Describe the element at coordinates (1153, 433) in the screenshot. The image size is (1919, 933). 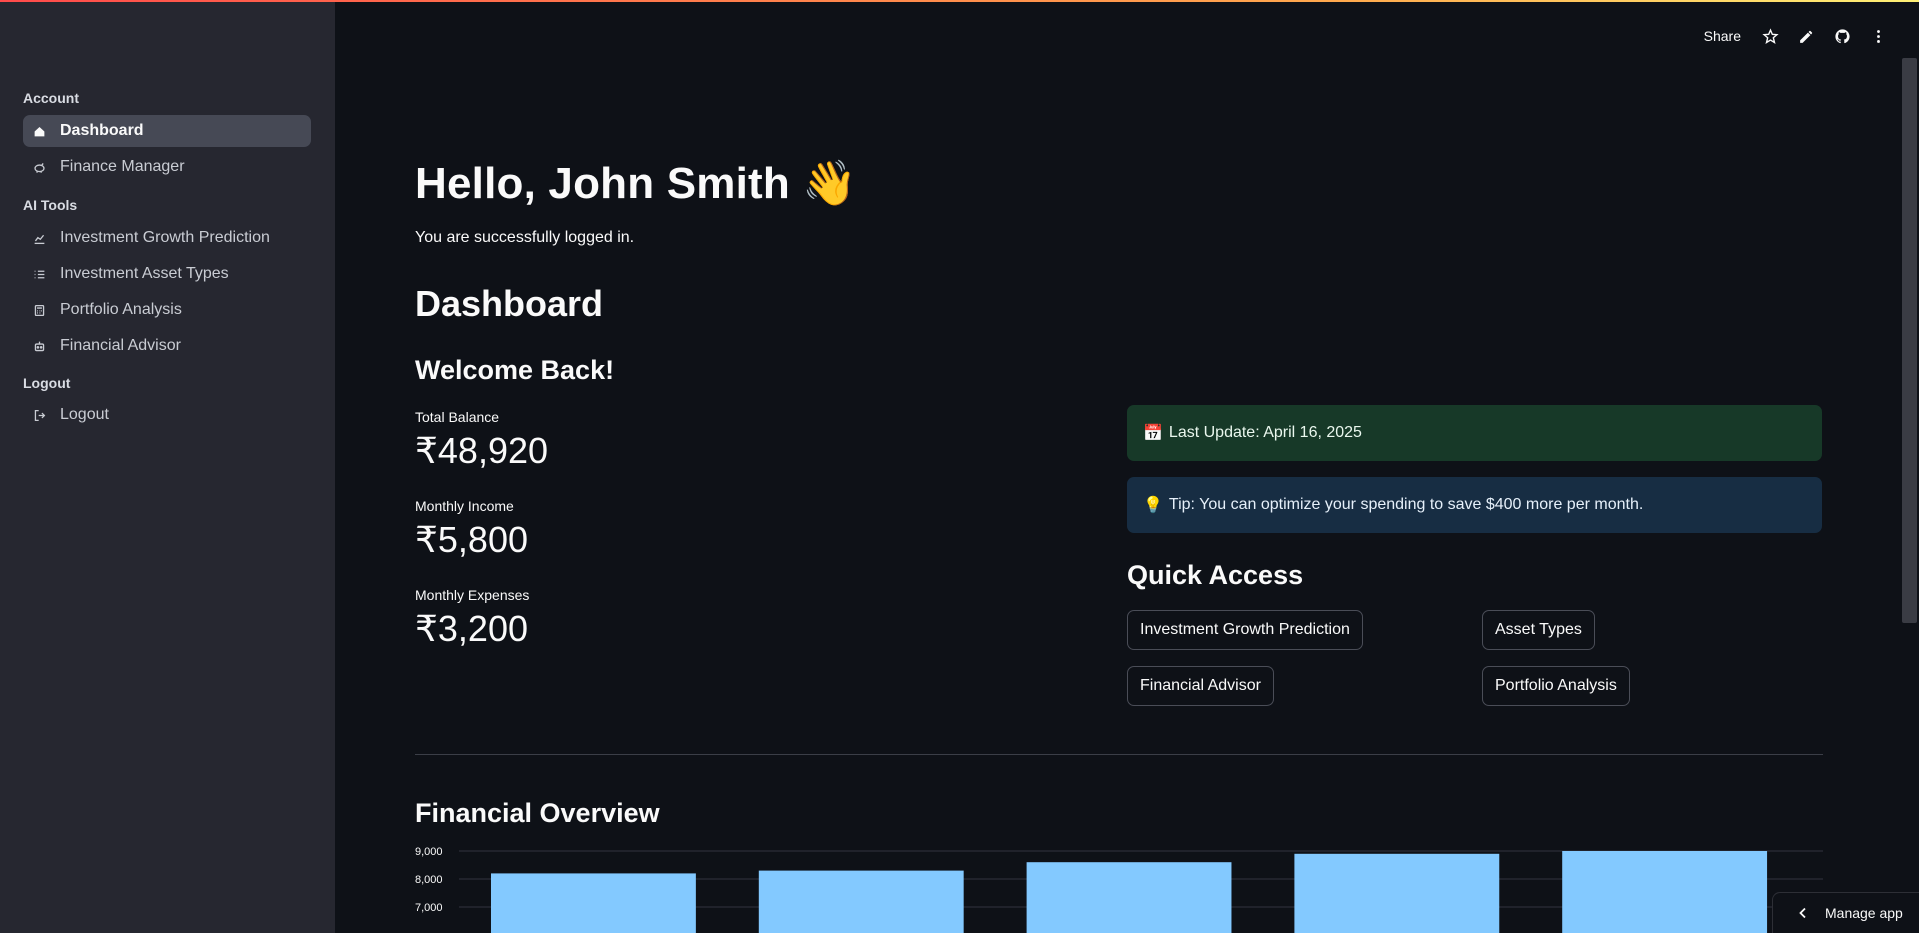
I see `calendar-icon: 📅` at that location.